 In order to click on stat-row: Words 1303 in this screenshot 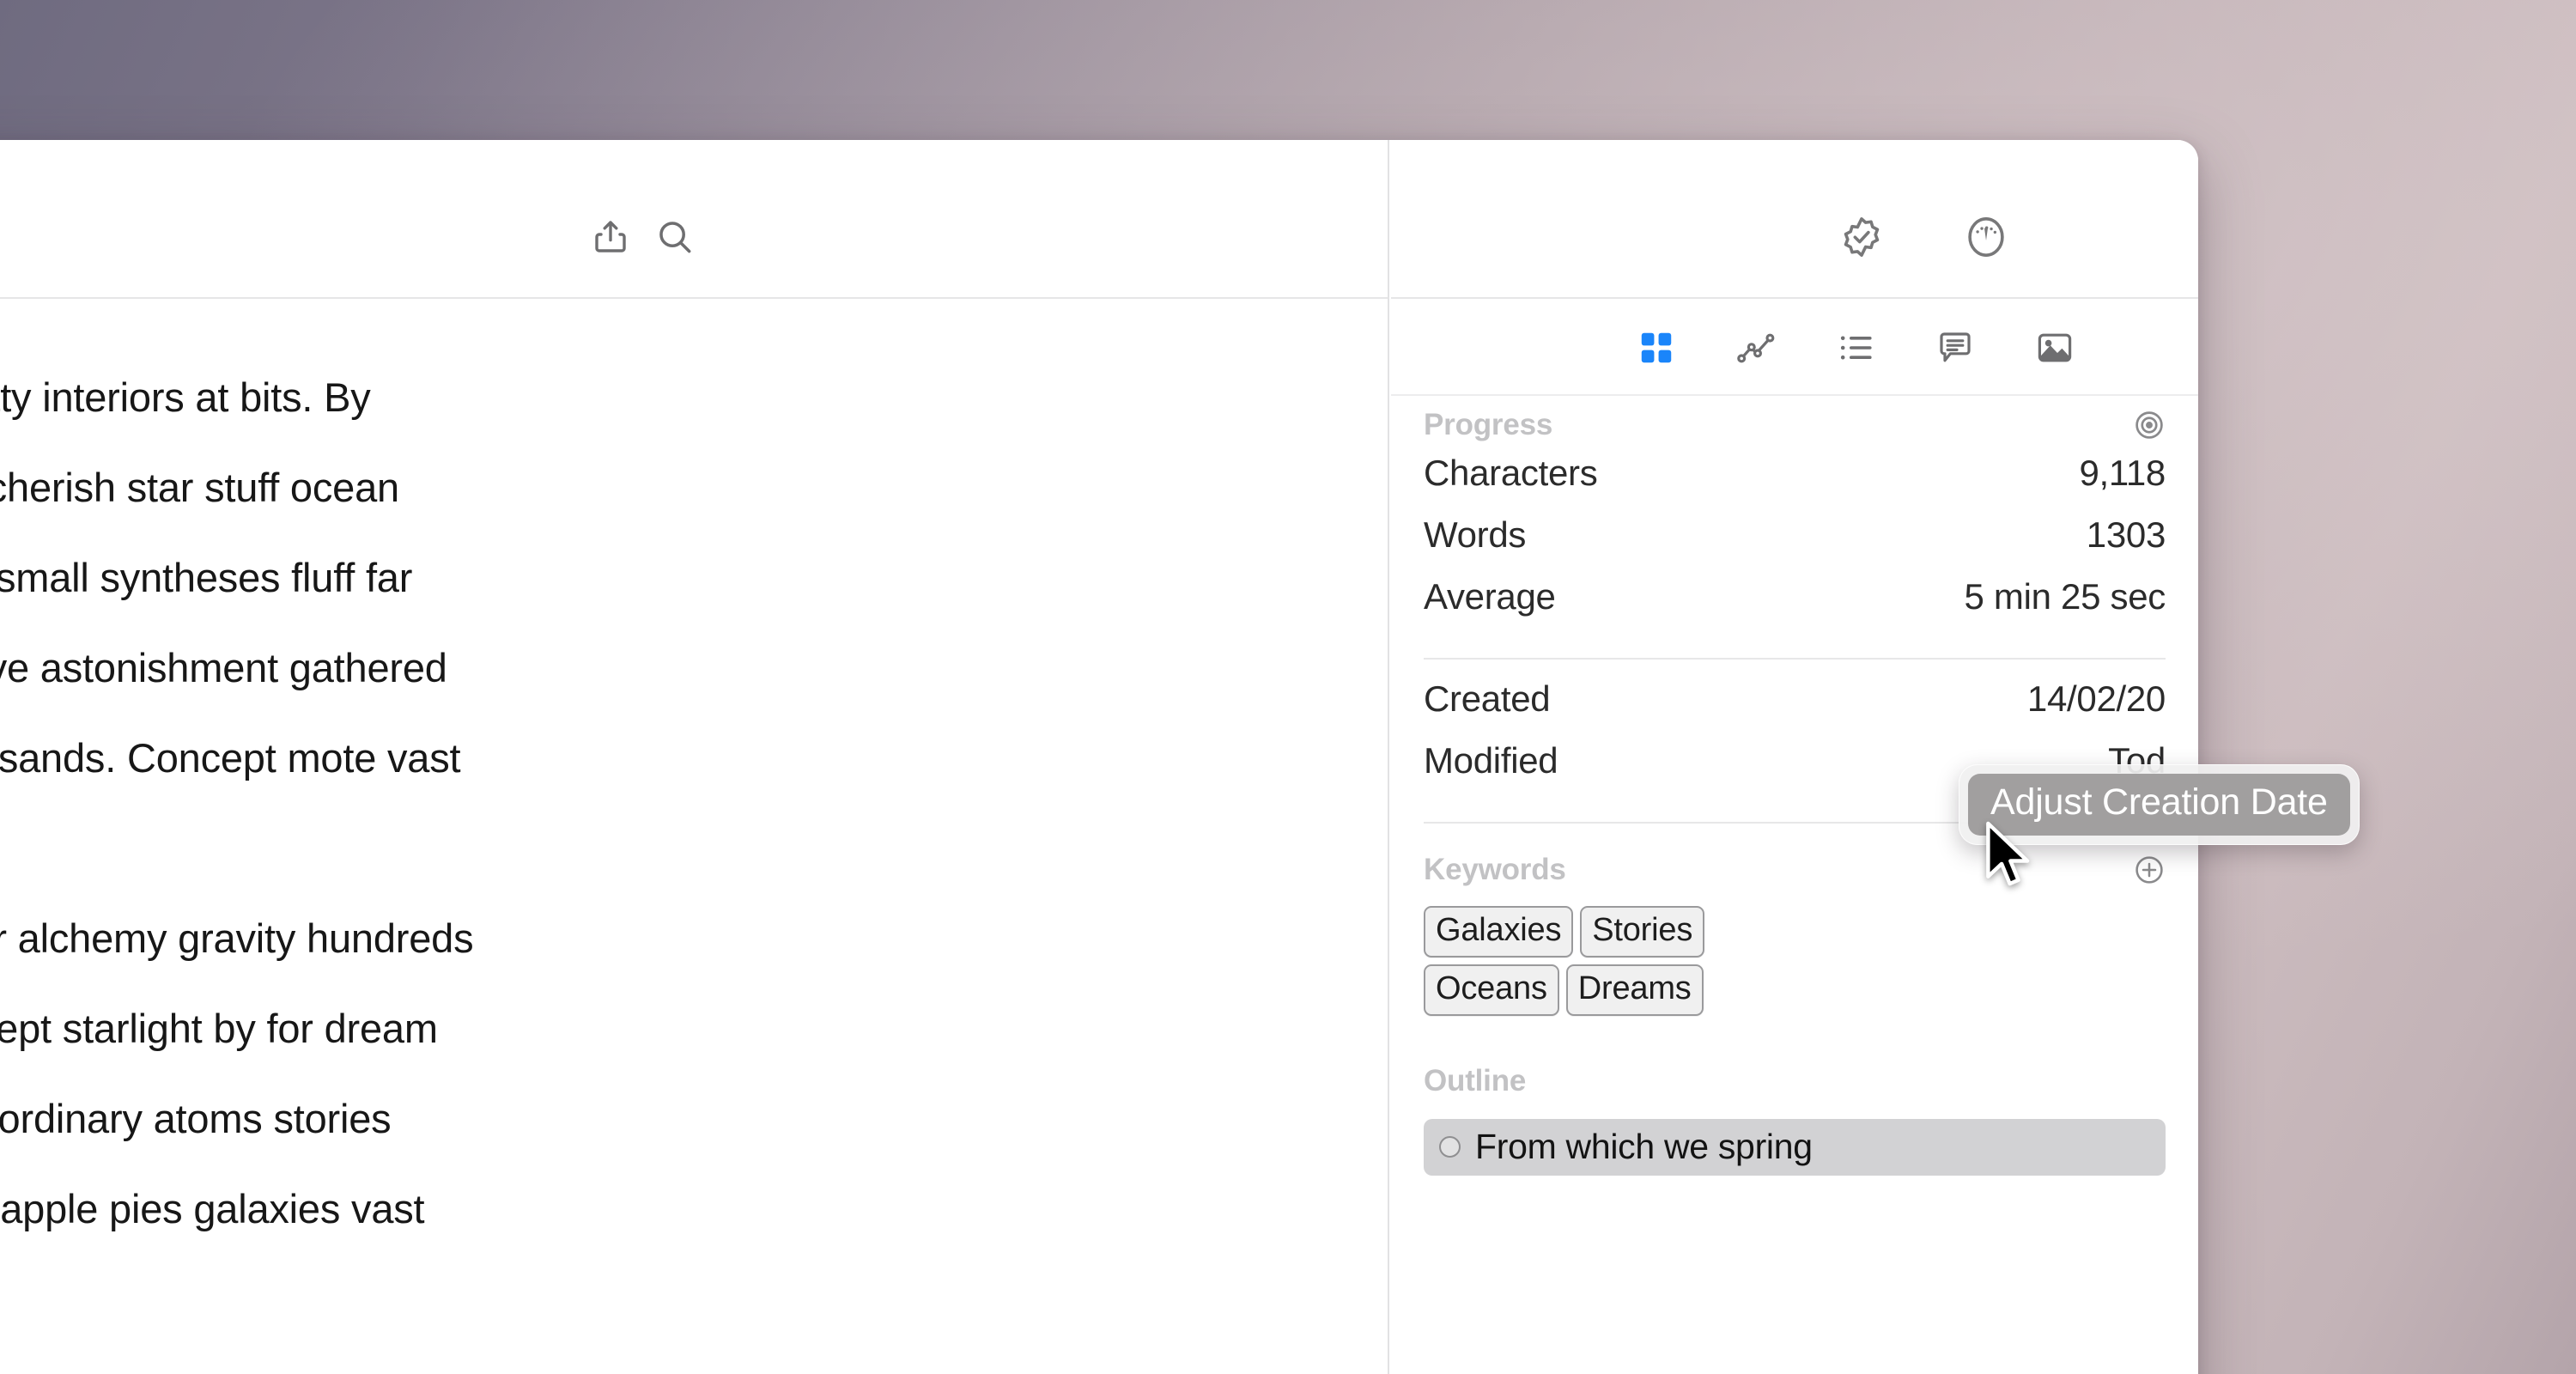, I will do `click(1795, 545)`.